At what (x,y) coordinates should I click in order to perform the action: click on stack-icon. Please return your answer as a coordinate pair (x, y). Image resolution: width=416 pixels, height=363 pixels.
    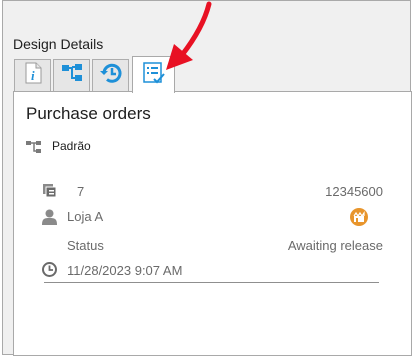
    Looking at the image, I should click on (50, 193).